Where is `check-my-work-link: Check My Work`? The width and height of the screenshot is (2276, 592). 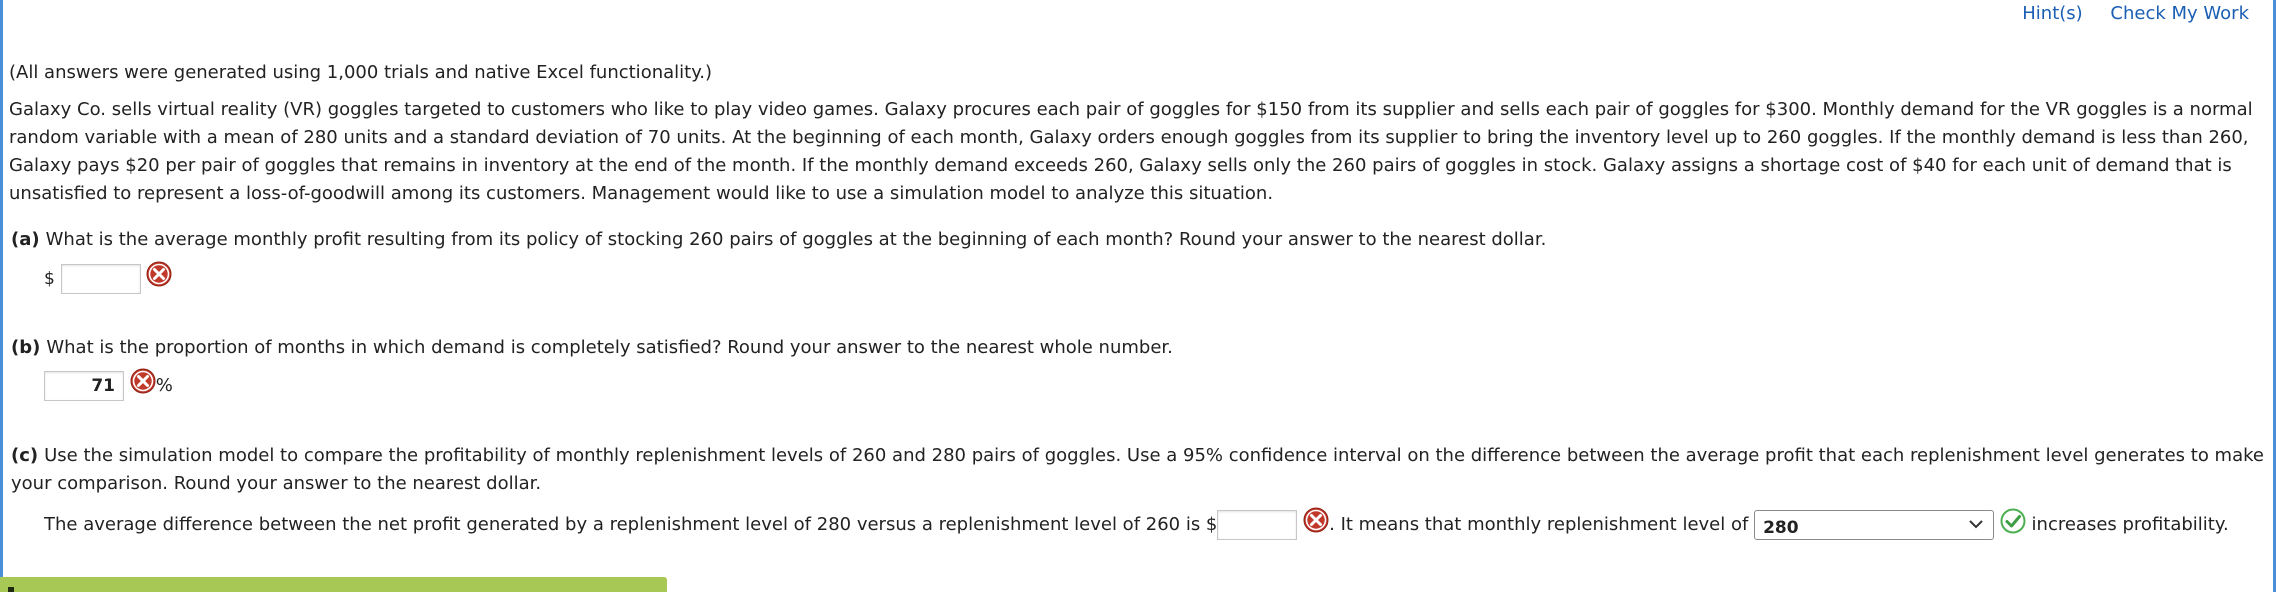 check-my-work-link: Check My Work is located at coordinates (2179, 13).